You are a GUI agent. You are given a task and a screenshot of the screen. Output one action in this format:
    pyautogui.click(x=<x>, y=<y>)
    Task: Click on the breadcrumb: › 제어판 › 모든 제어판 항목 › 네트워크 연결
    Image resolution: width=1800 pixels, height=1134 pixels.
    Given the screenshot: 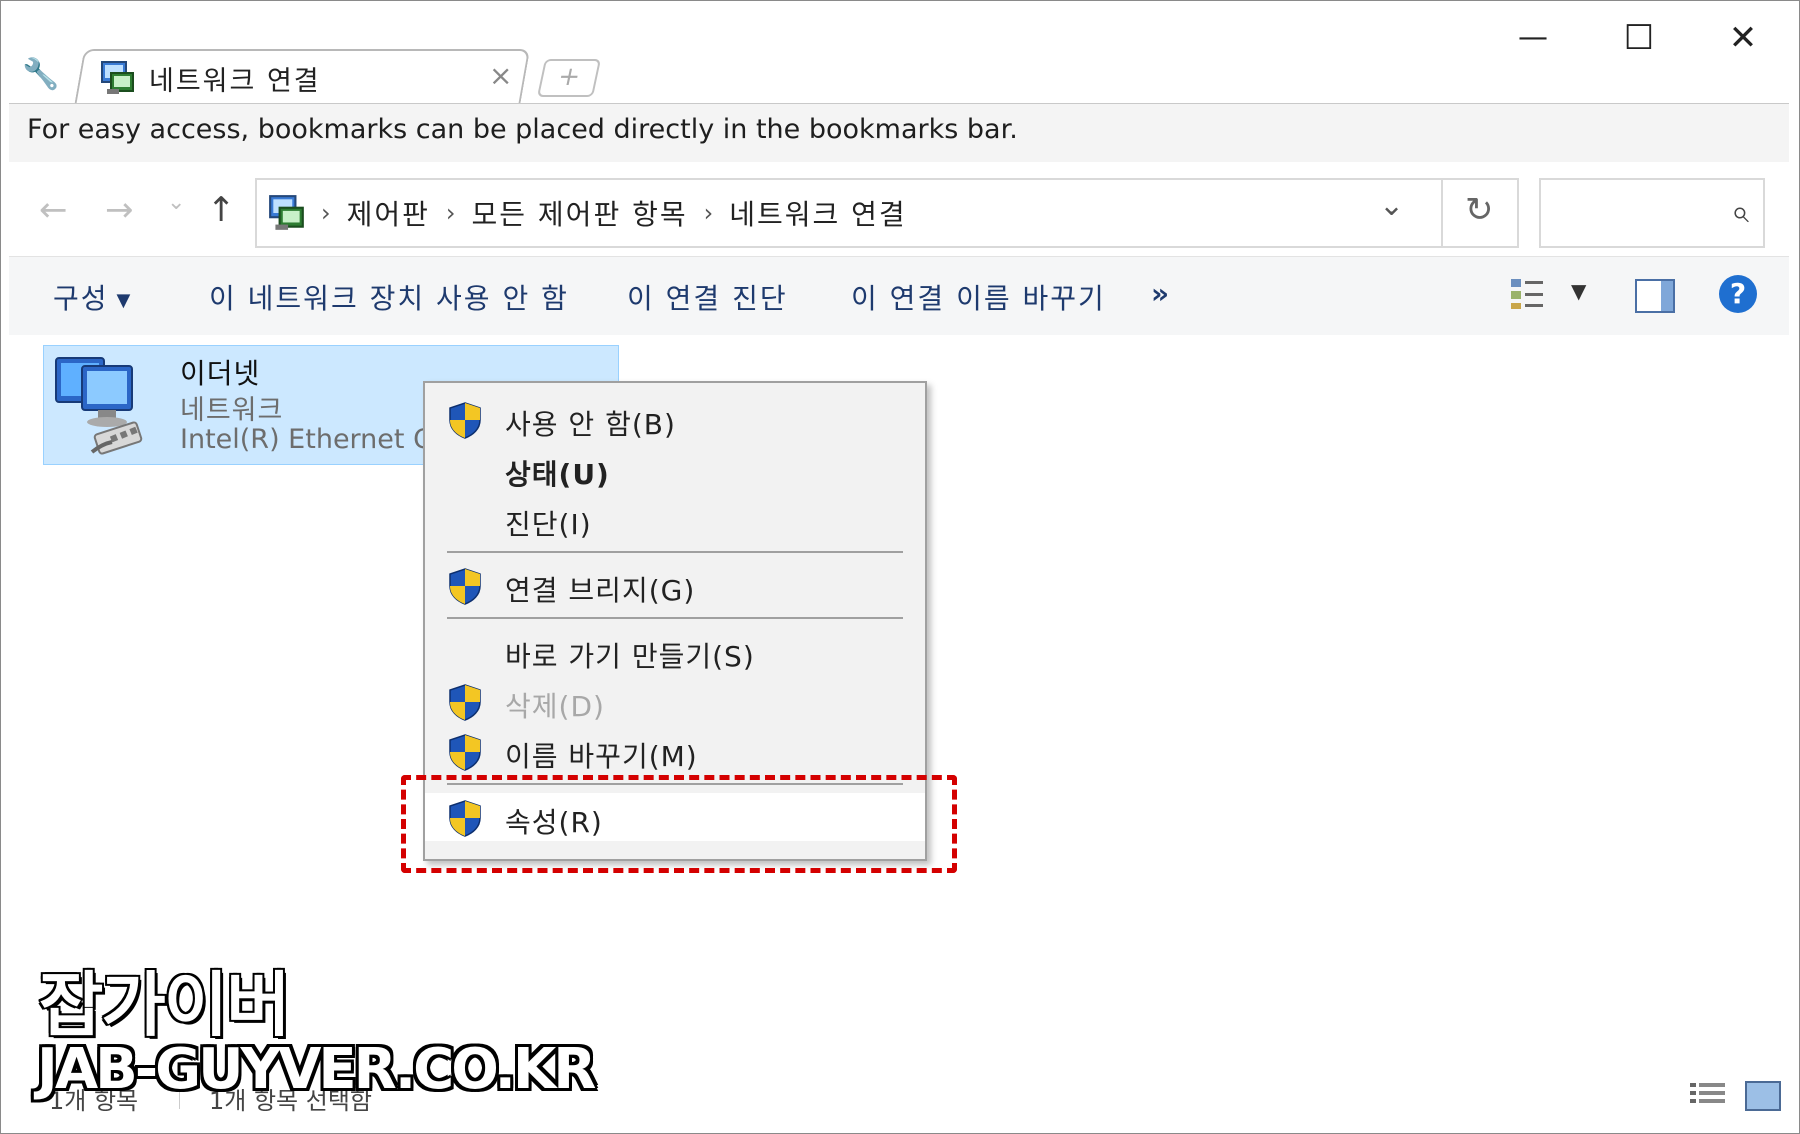 What is the action you would take?
    pyautogui.click(x=587, y=213)
    